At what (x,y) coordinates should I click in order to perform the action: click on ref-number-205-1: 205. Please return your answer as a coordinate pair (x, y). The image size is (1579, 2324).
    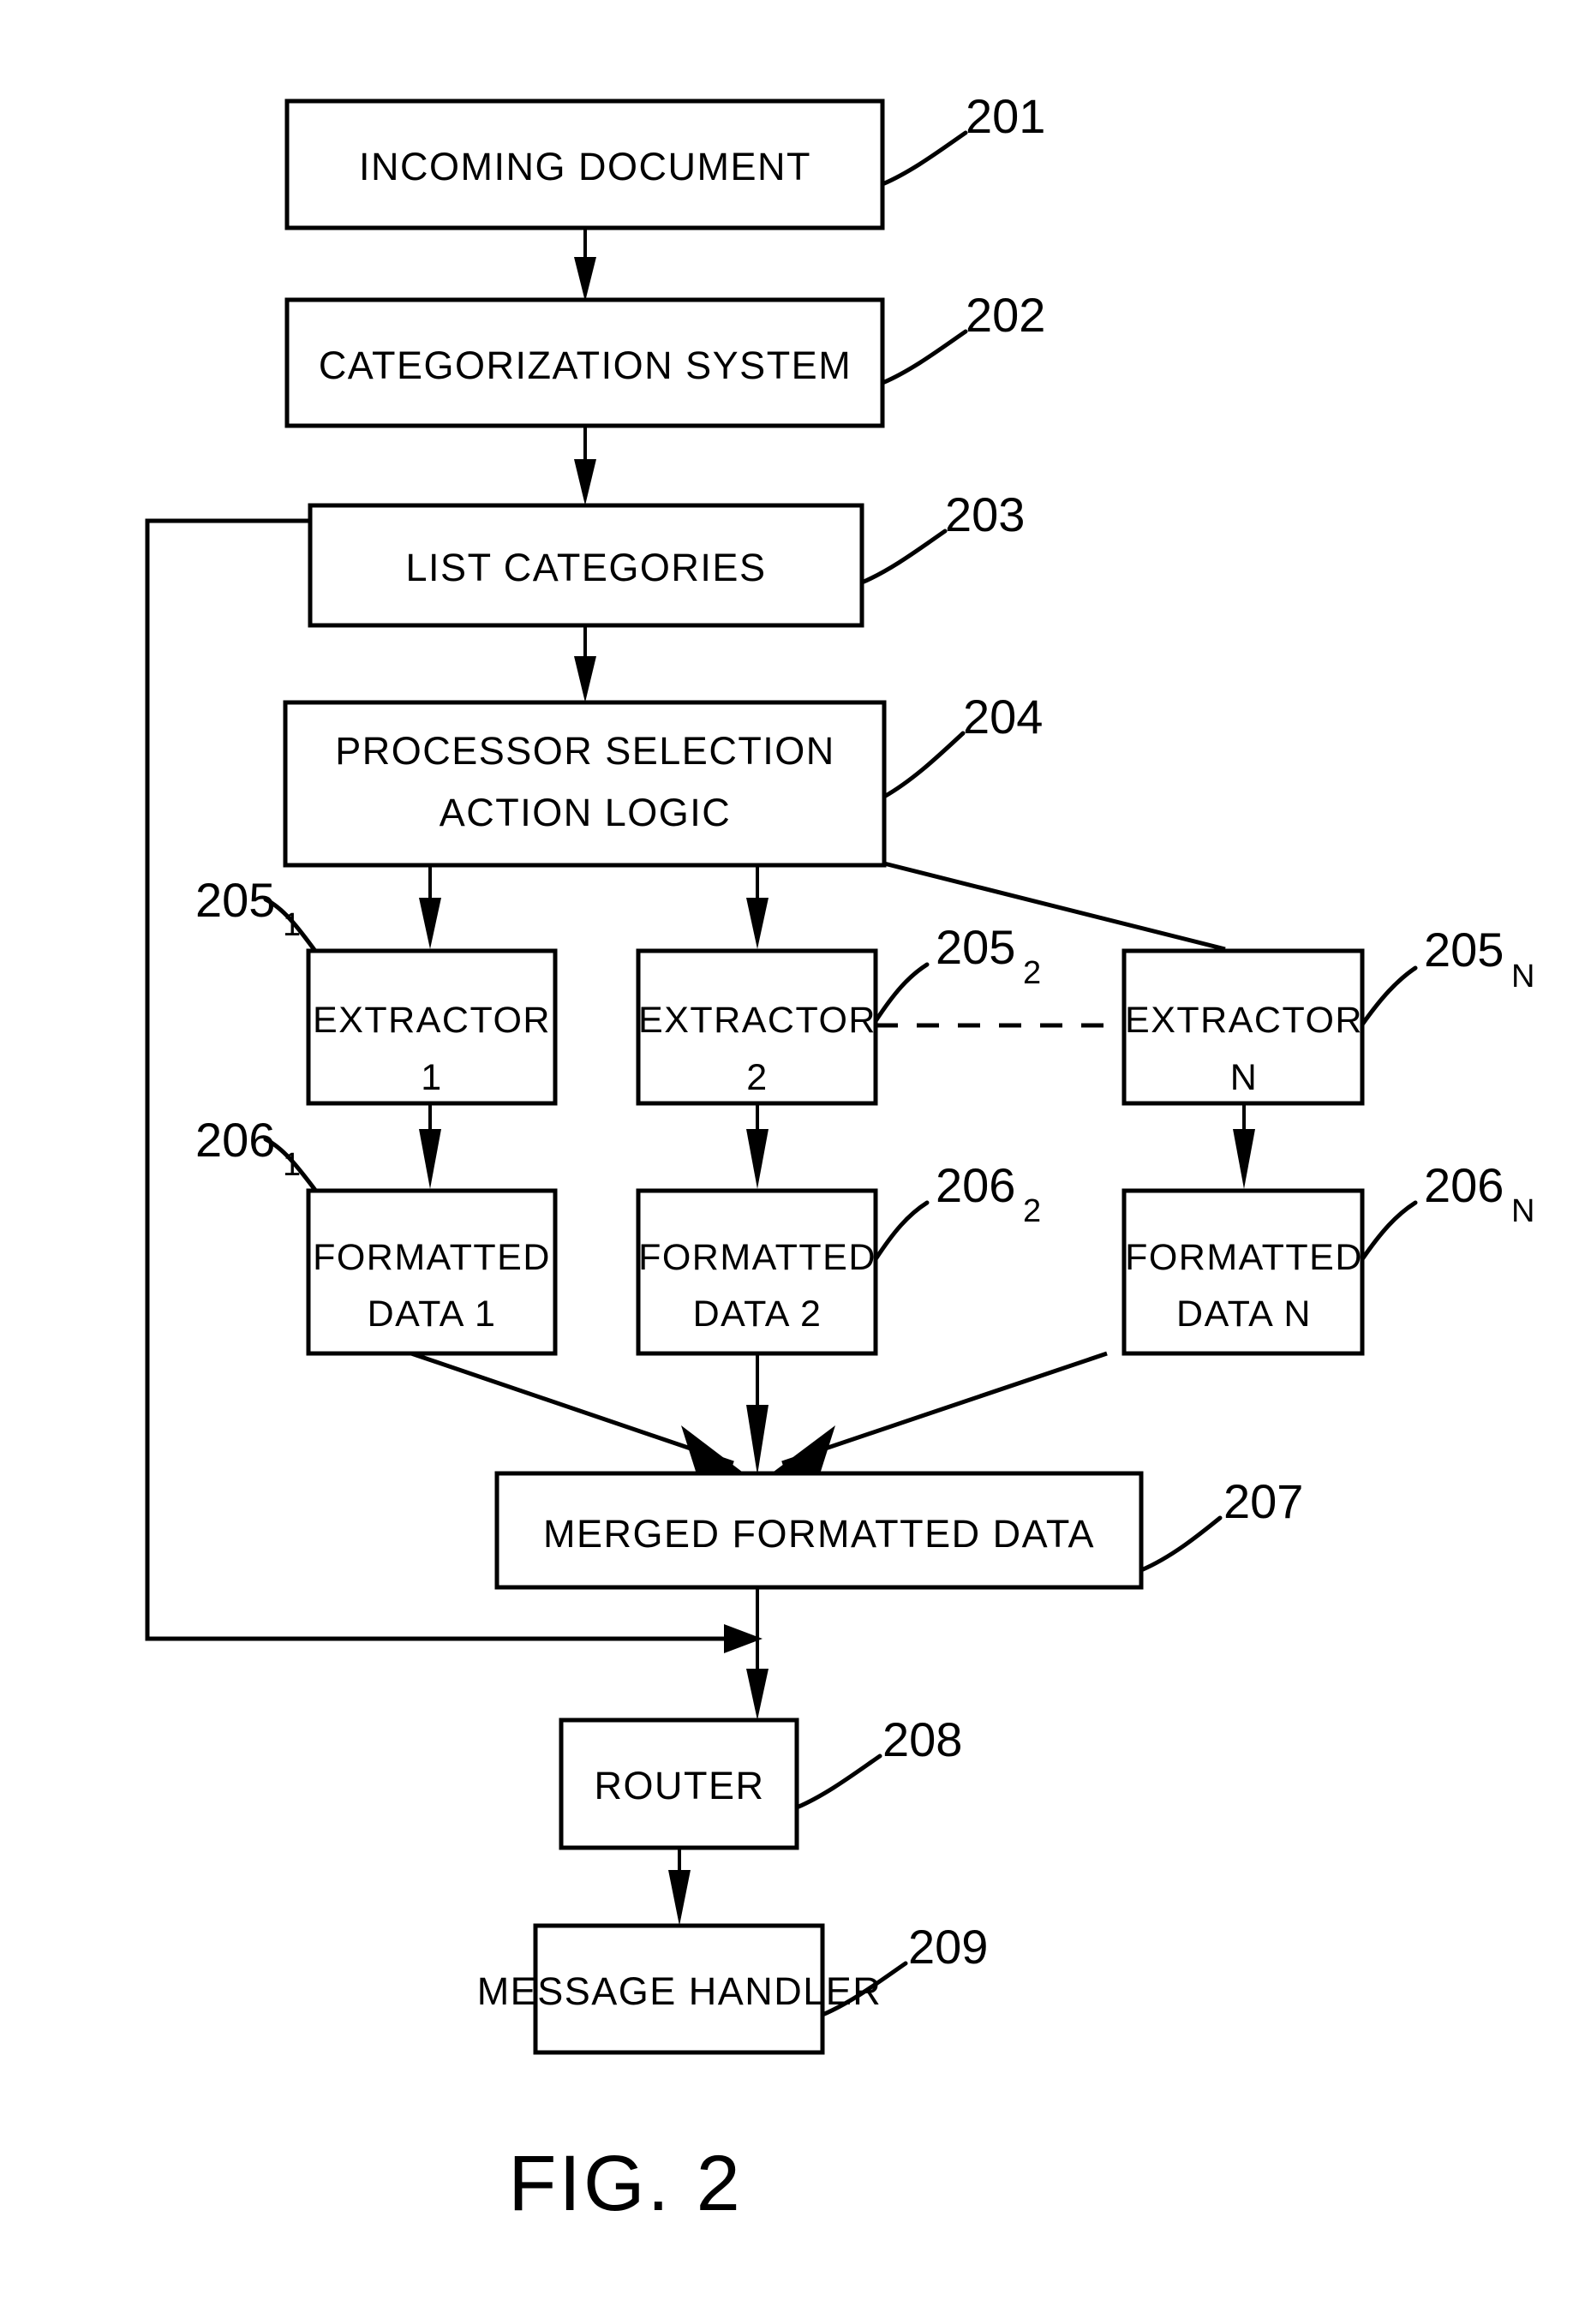
    Looking at the image, I should click on (235, 900).